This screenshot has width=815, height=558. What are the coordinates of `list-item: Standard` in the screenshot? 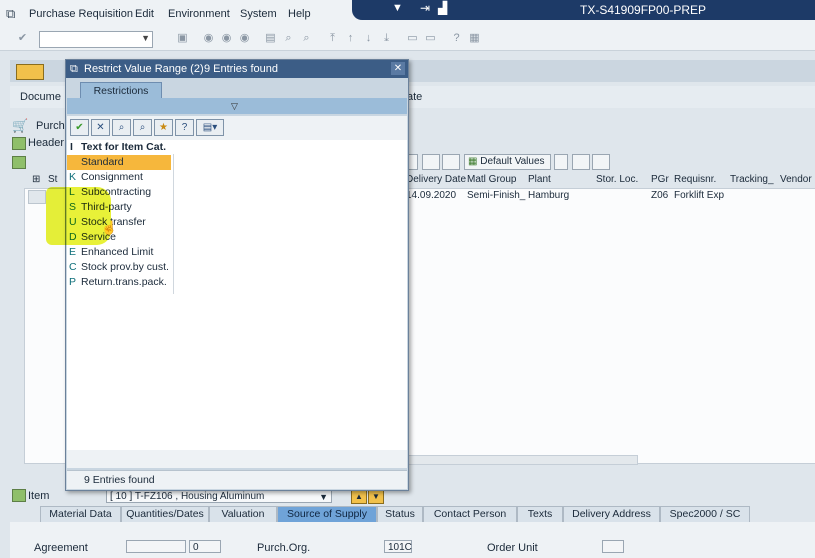 It's located at (119, 162).